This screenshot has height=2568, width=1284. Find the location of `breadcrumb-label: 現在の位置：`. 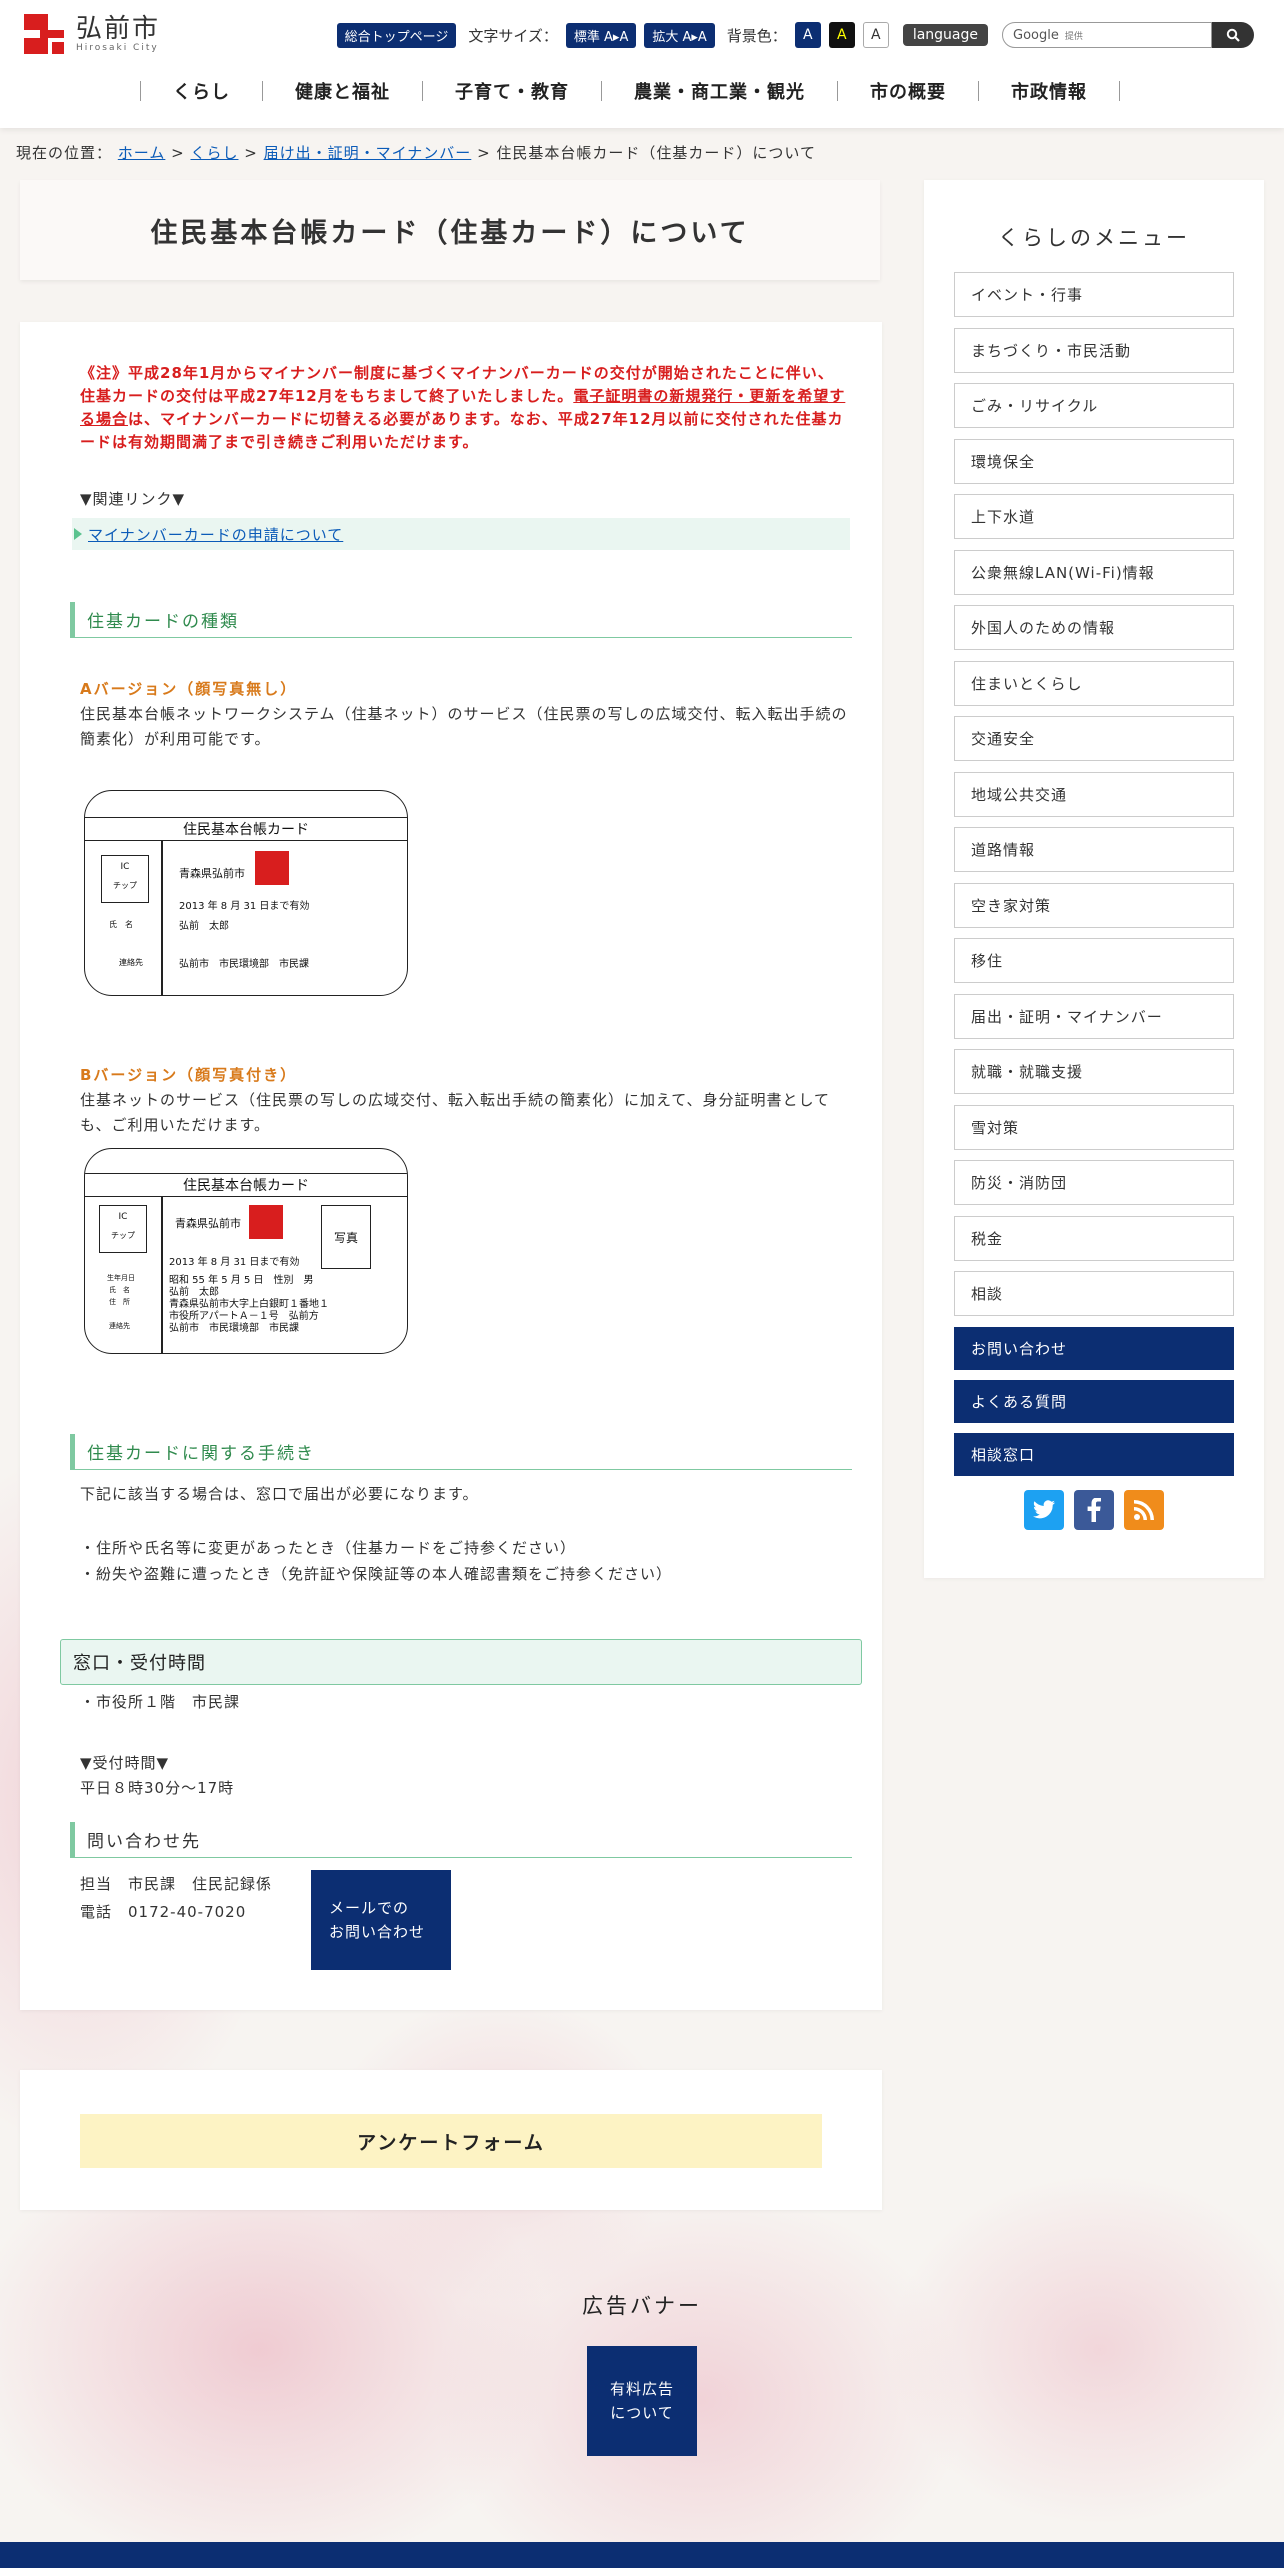

breadcrumb-label: 現在の位置： is located at coordinates (64, 153).